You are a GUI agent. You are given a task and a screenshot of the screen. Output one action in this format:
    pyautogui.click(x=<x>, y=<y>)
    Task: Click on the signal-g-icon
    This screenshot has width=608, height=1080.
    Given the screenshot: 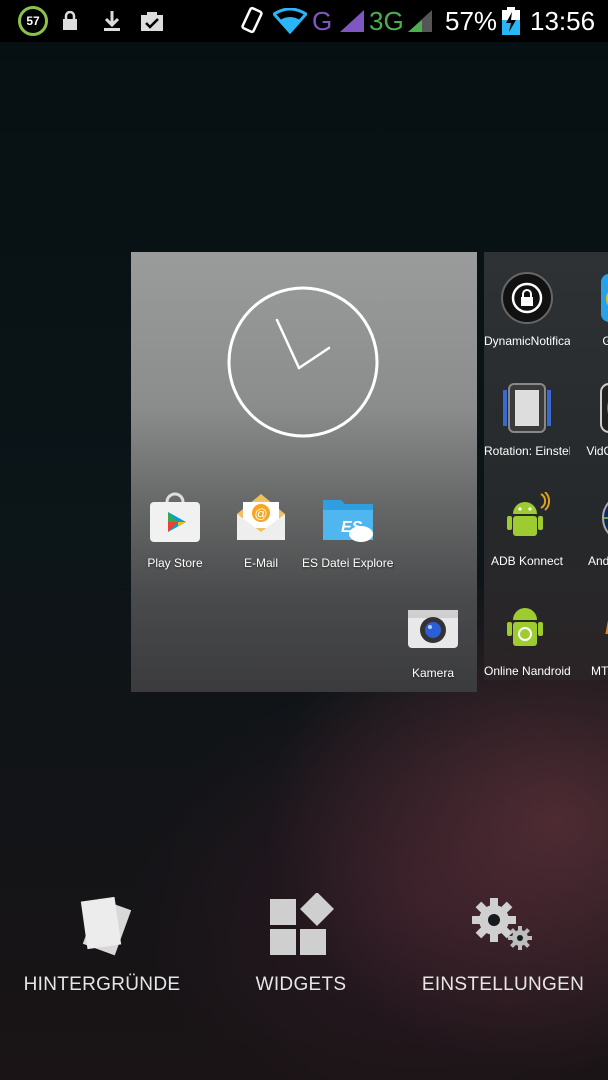 What is the action you would take?
    pyautogui.click(x=352, y=21)
    